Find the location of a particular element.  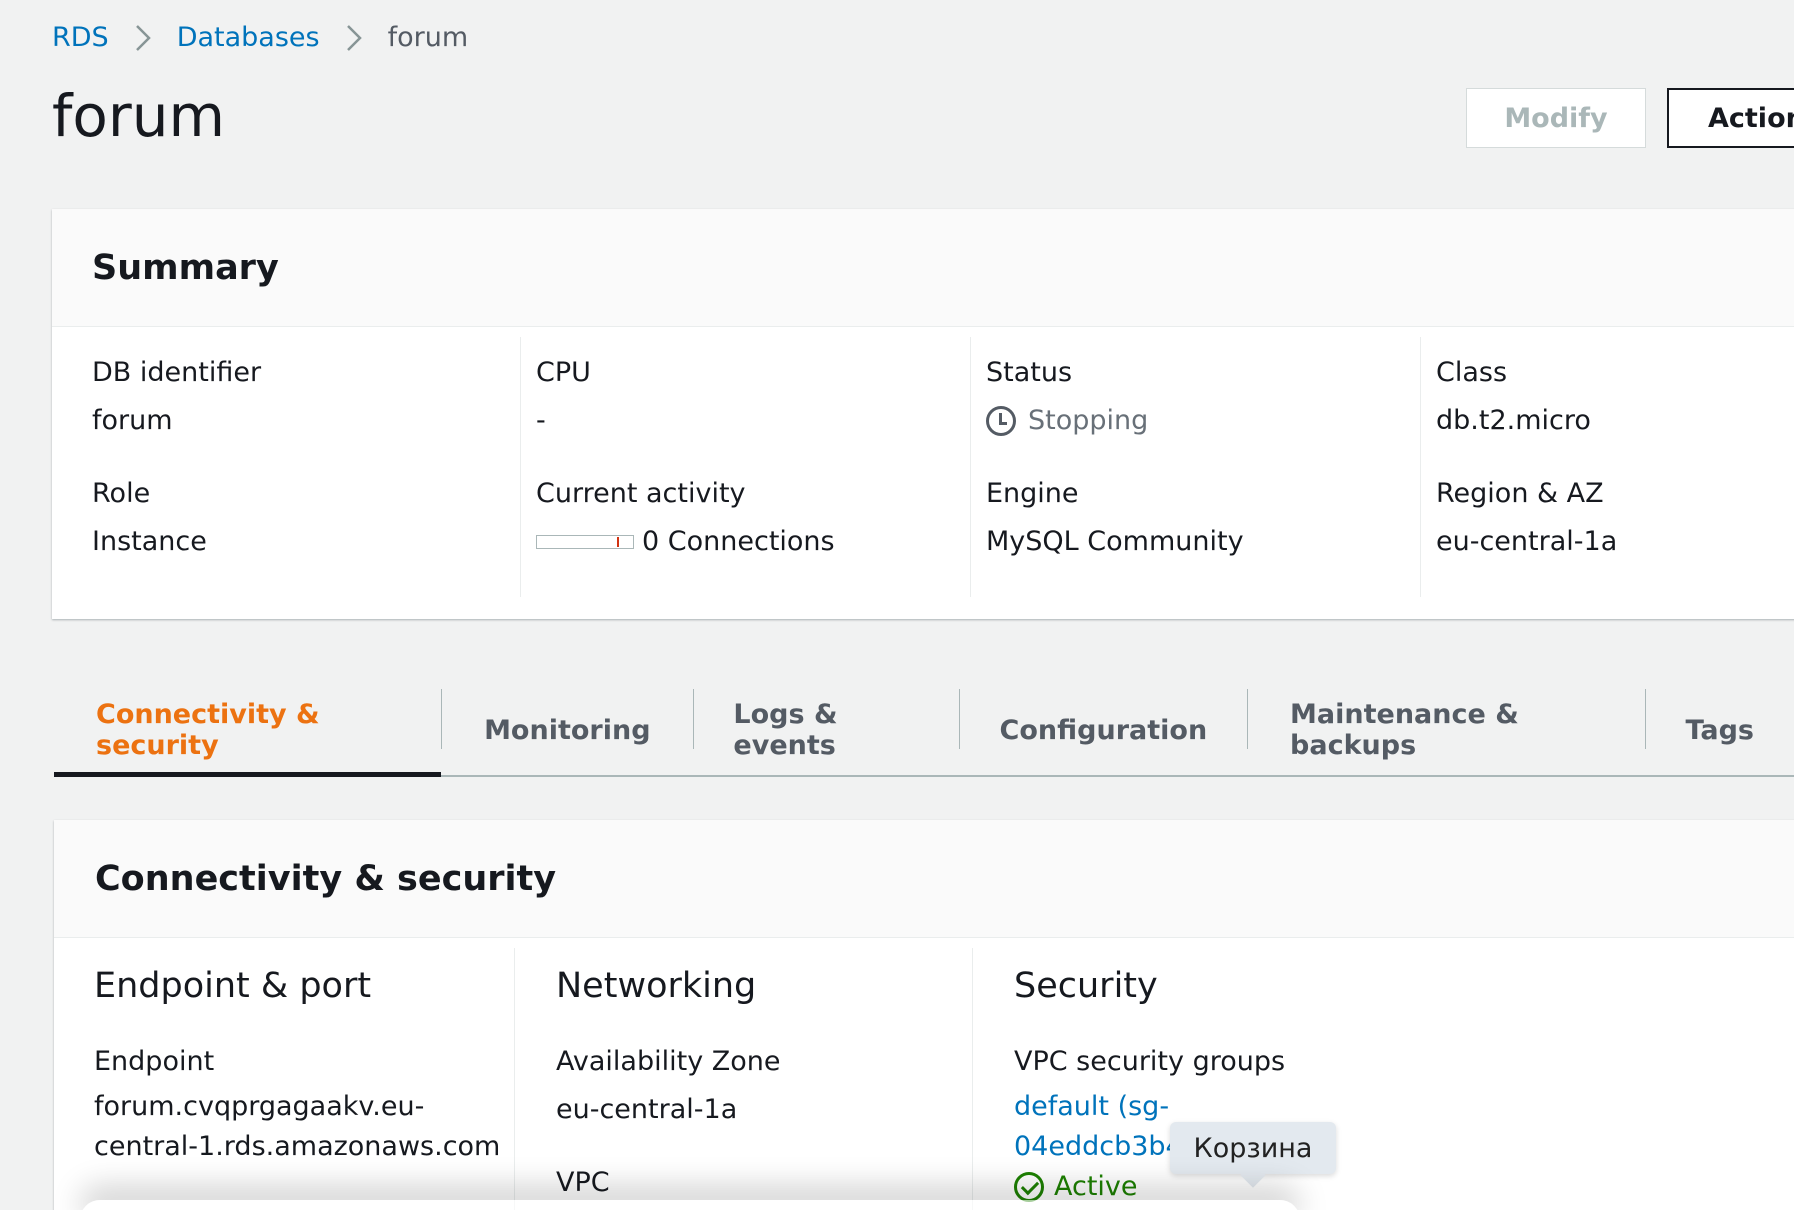

status-text: Stopping is located at coordinates (1088, 420).